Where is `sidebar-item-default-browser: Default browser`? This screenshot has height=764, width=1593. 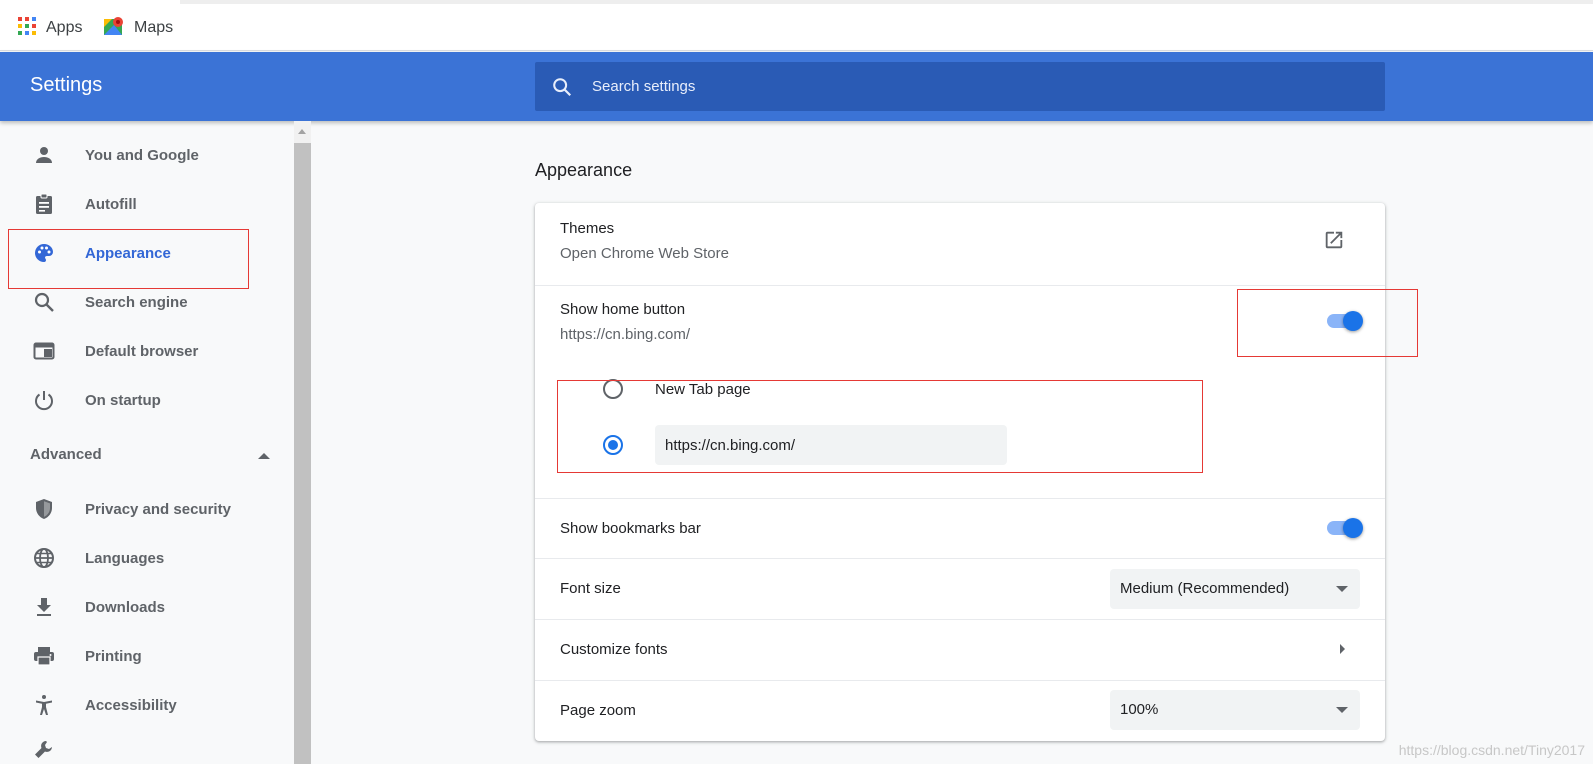
sidebar-item-default-browser: Default browser is located at coordinates (135, 351).